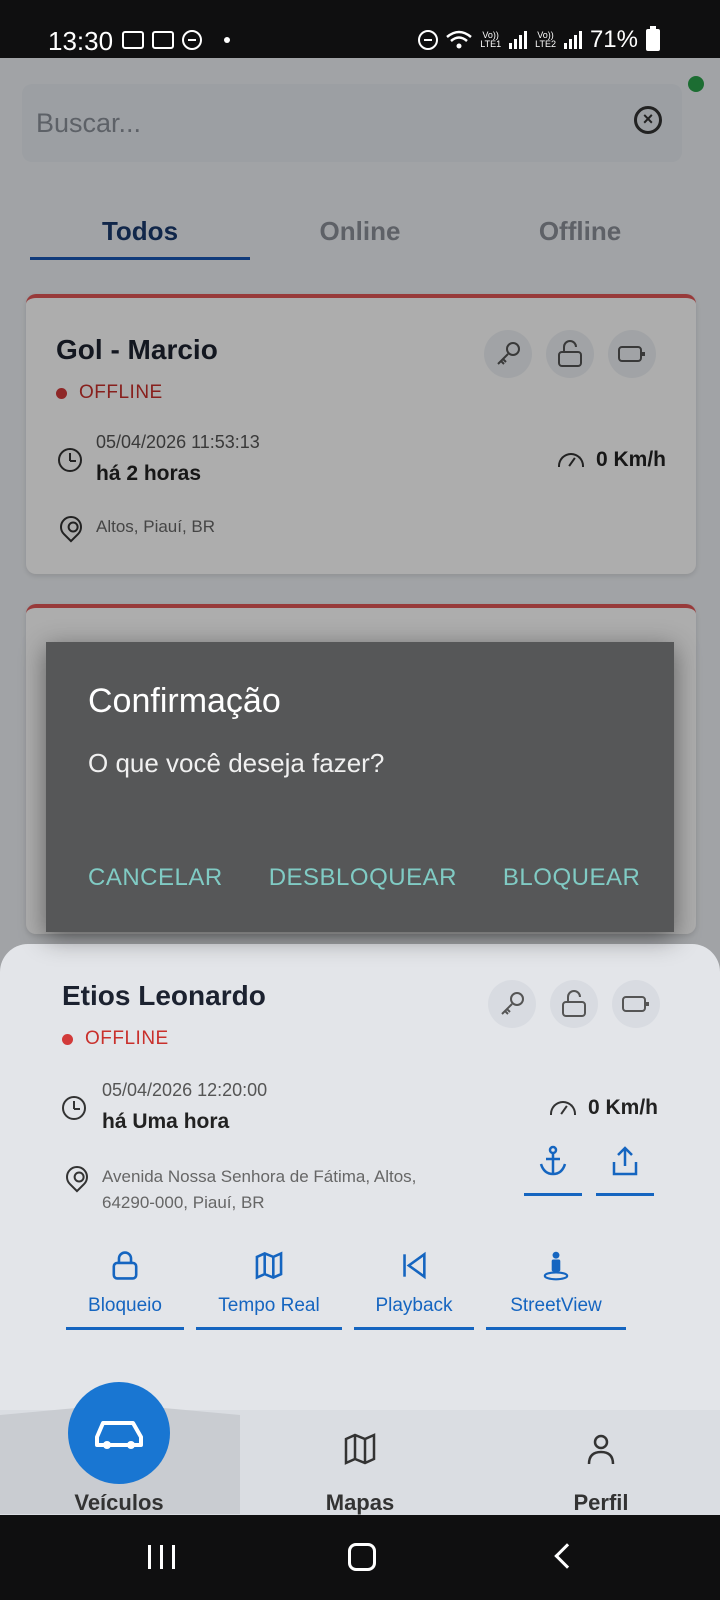 Image resolution: width=720 pixels, height=1600 pixels. I want to click on anchor-button, so click(553, 1170).